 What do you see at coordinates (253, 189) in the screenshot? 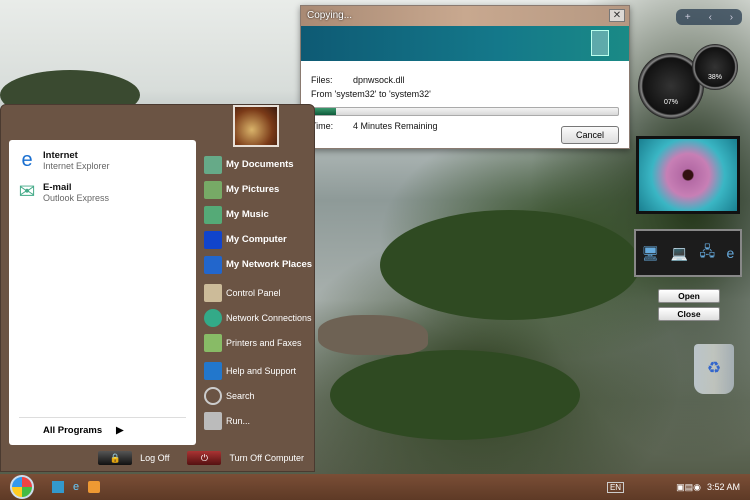
I see `label: My Pictures` at bounding box center [253, 189].